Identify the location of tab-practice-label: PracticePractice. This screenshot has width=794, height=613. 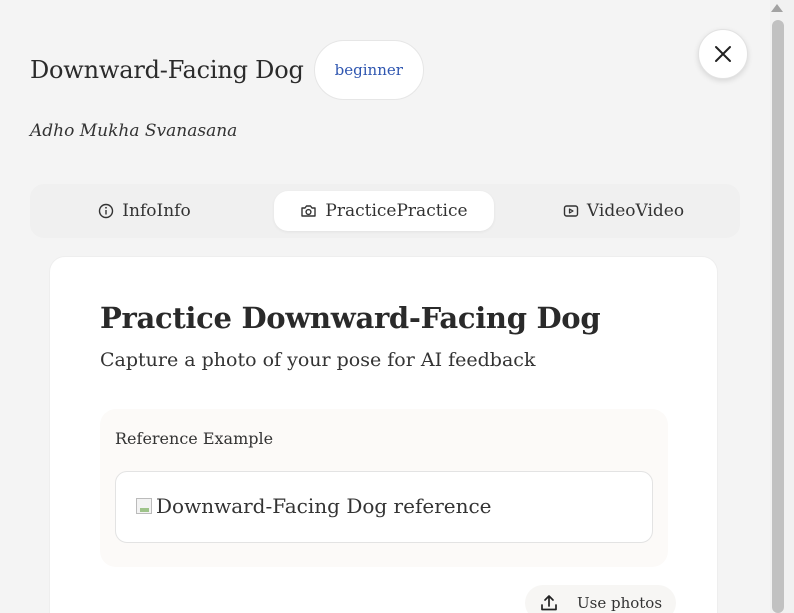
(396, 211).